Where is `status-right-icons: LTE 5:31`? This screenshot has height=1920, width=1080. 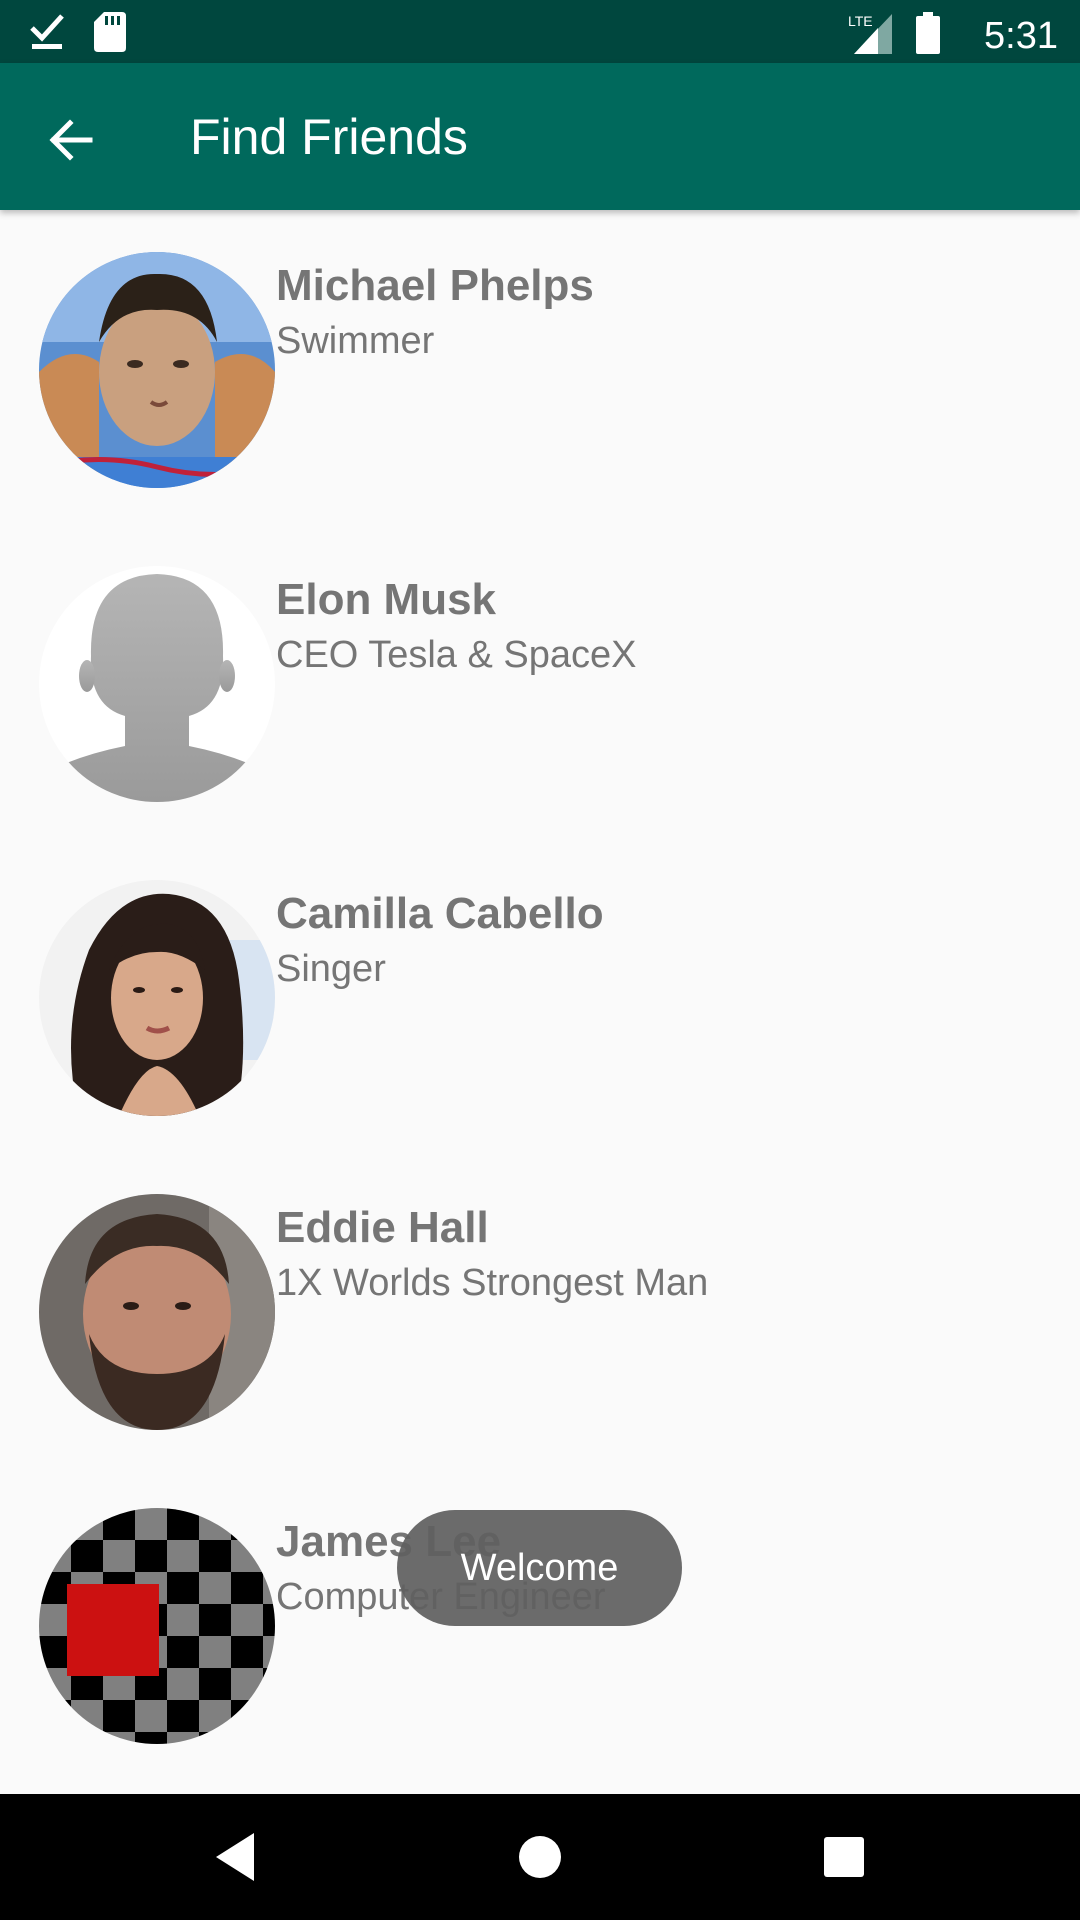
status-right-icons: LTE 5:31 is located at coordinates (953, 31).